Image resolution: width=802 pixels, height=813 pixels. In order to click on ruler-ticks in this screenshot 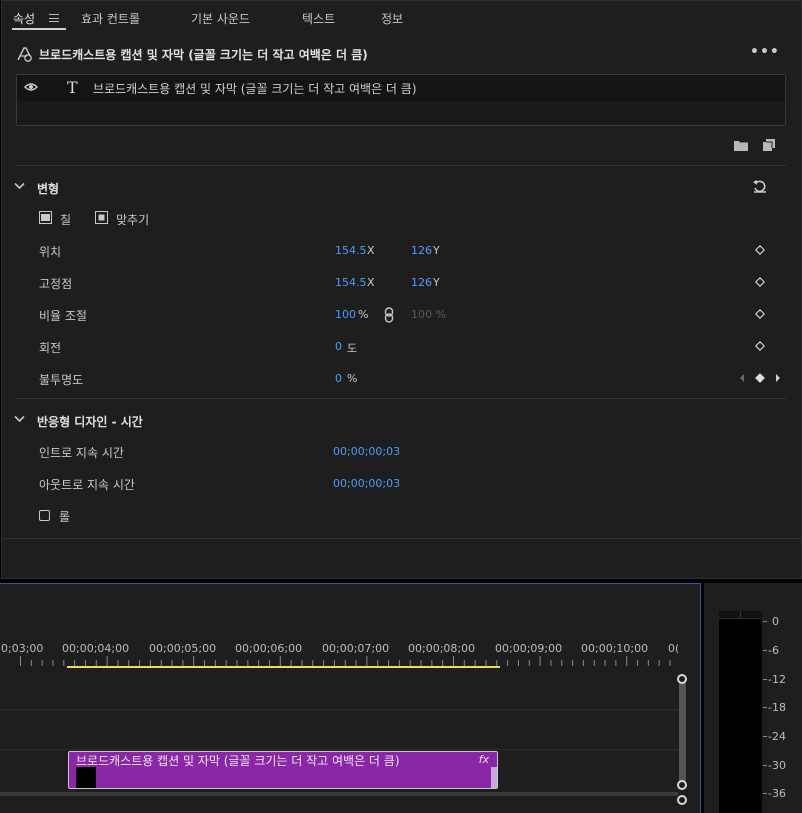, I will do `click(345, 661)`.